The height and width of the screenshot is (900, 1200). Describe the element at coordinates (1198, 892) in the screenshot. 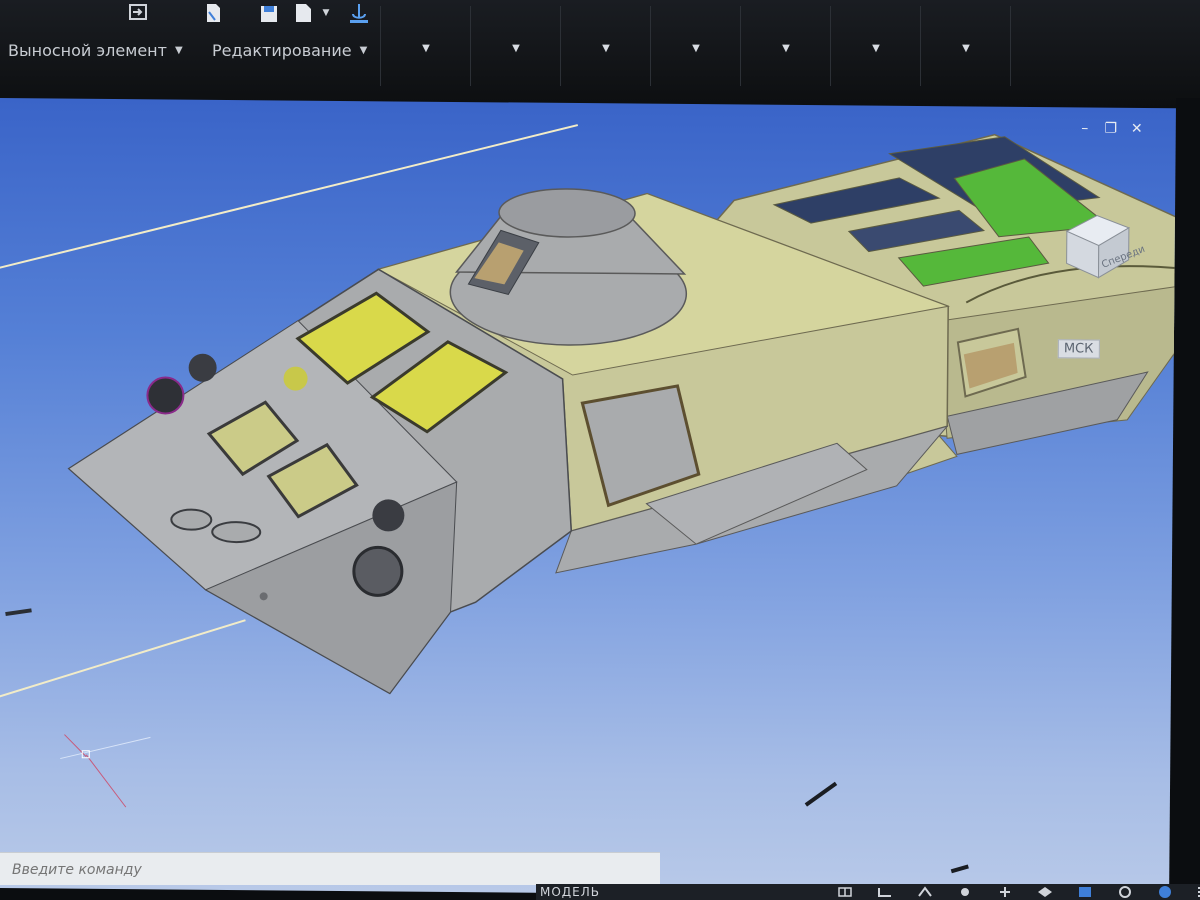

I see `menu-icon` at that location.